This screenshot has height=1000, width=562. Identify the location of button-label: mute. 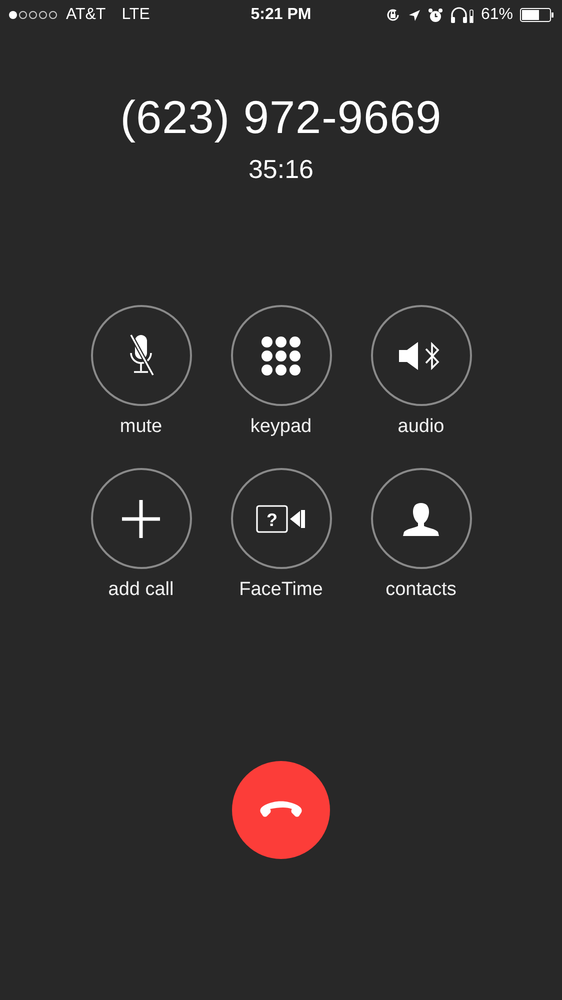
(141, 427).